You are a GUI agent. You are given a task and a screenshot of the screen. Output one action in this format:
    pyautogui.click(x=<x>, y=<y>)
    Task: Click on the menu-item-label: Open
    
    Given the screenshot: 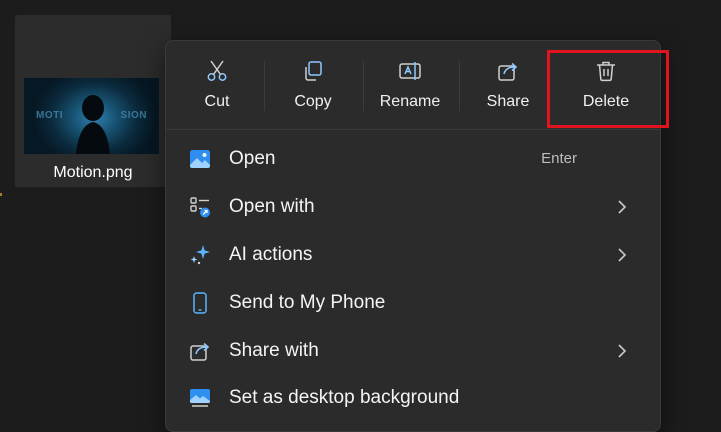 What is the action you would take?
    pyautogui.click(x=252, y=158)
    